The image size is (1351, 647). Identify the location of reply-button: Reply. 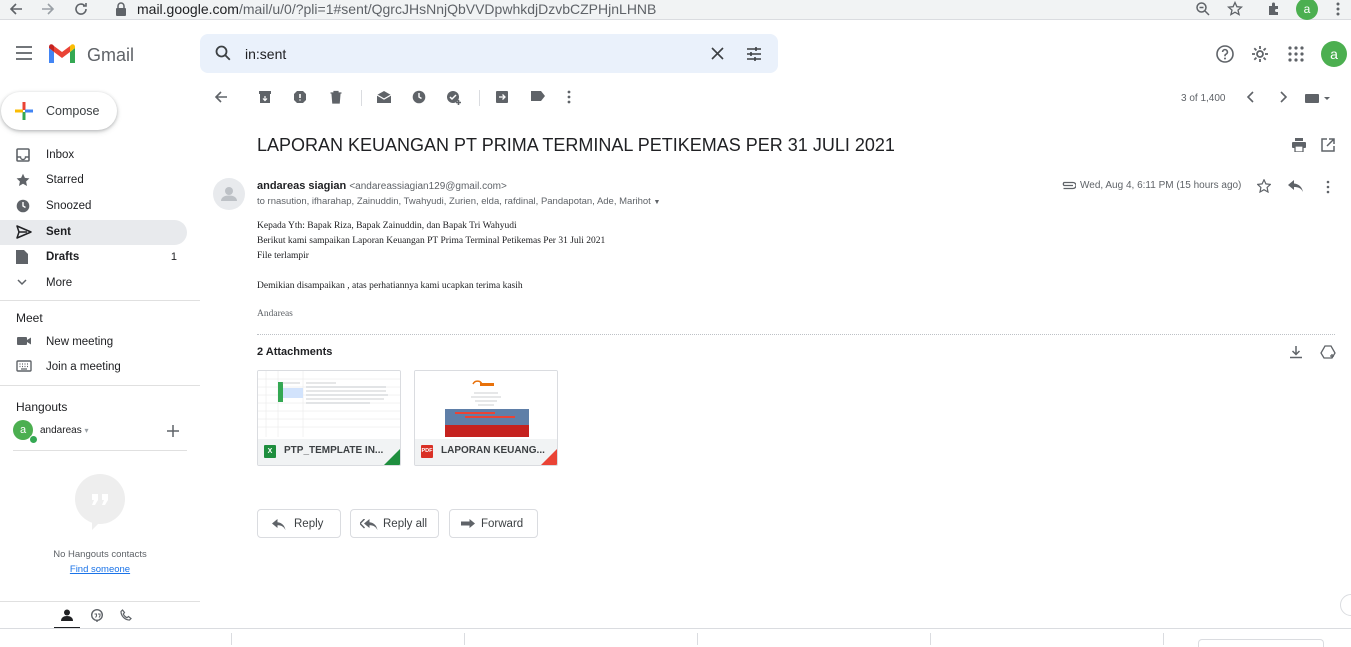
(299, 523).